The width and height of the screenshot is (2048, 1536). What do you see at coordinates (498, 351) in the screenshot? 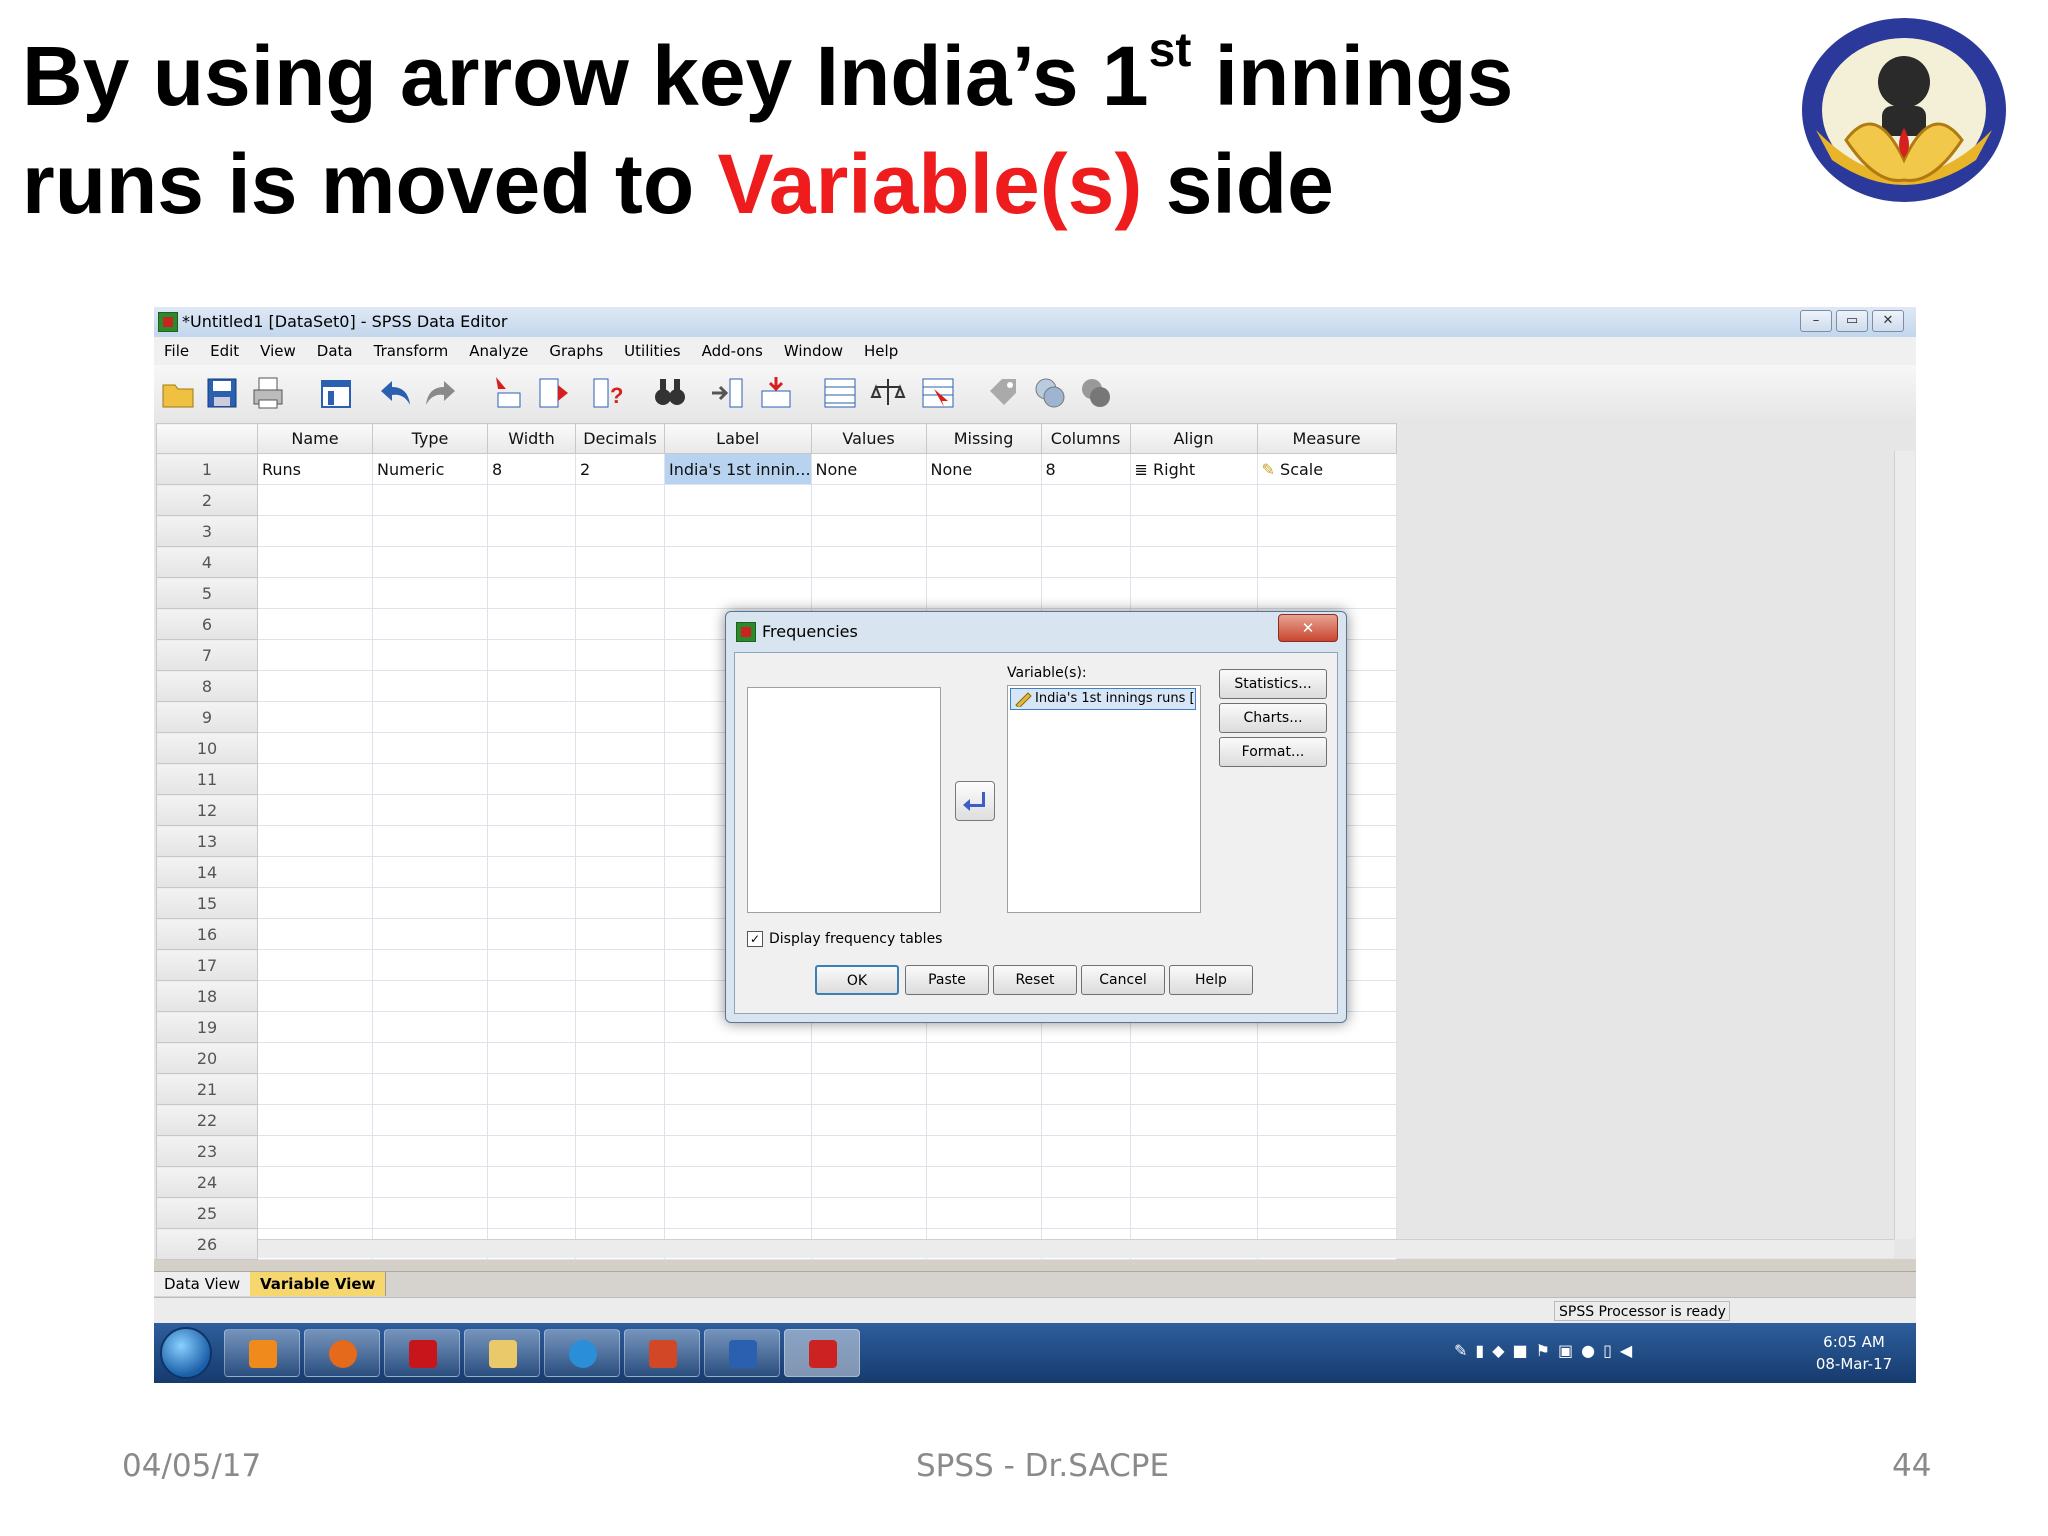
I see `menu-analyze: Analyze` at bounding box center [498, 351].